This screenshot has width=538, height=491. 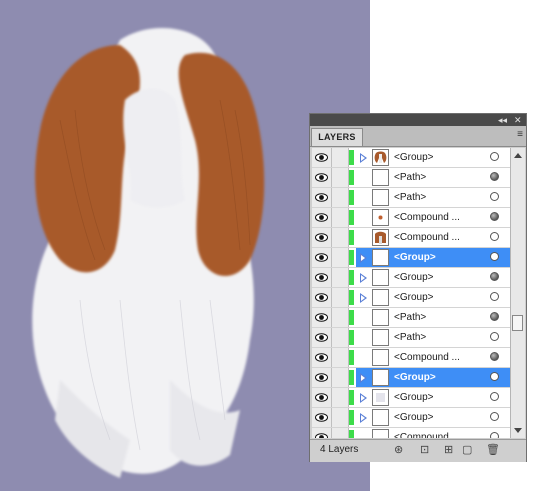 What do you see at coordinates (351, 197) in the screenshot?
I see `layer-color-swatch` at bounding box center [351, 197].